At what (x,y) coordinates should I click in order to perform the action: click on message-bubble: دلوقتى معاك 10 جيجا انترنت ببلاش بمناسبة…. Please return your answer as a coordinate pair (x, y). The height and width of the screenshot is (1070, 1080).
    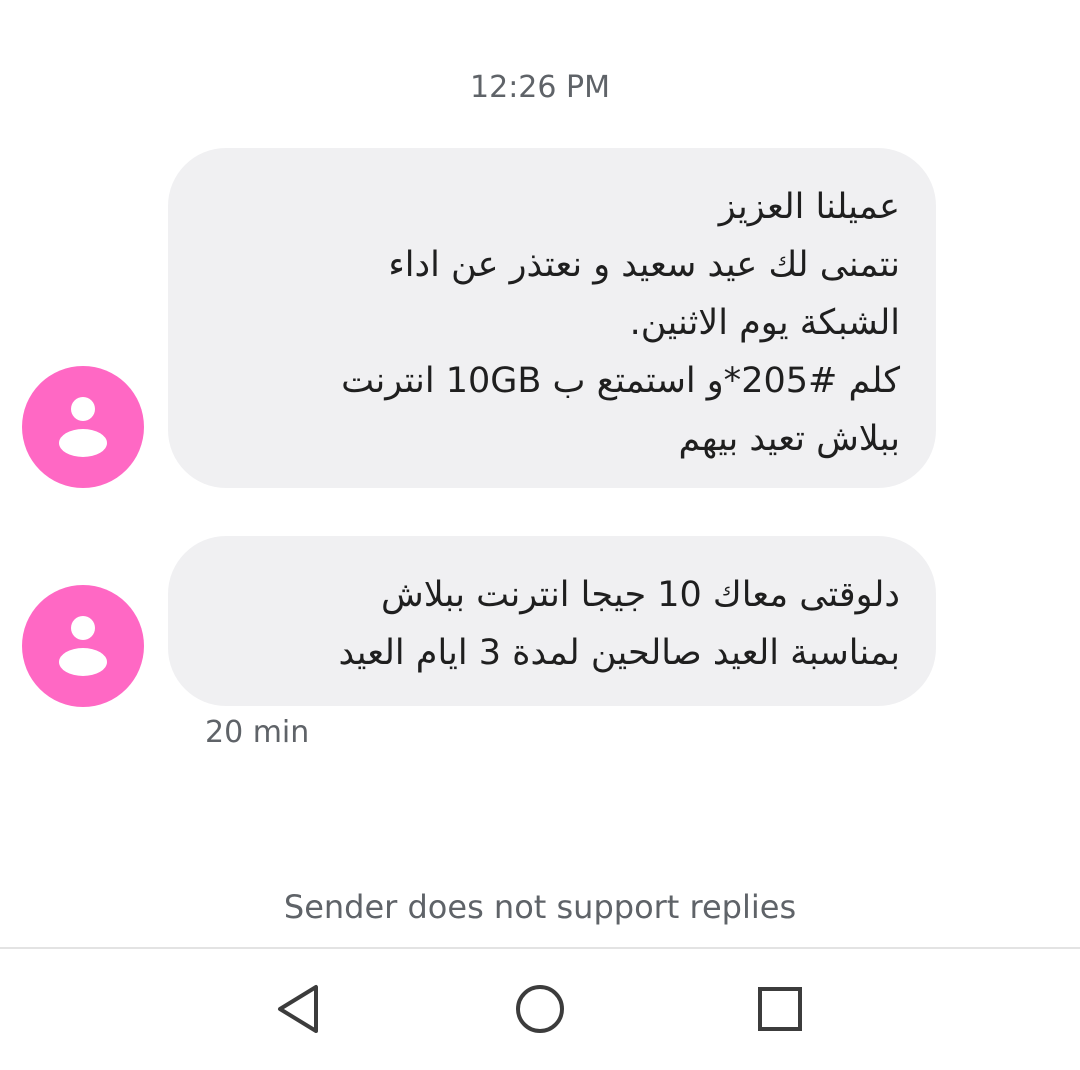
    Looking at the image, I should click on (552, 621).